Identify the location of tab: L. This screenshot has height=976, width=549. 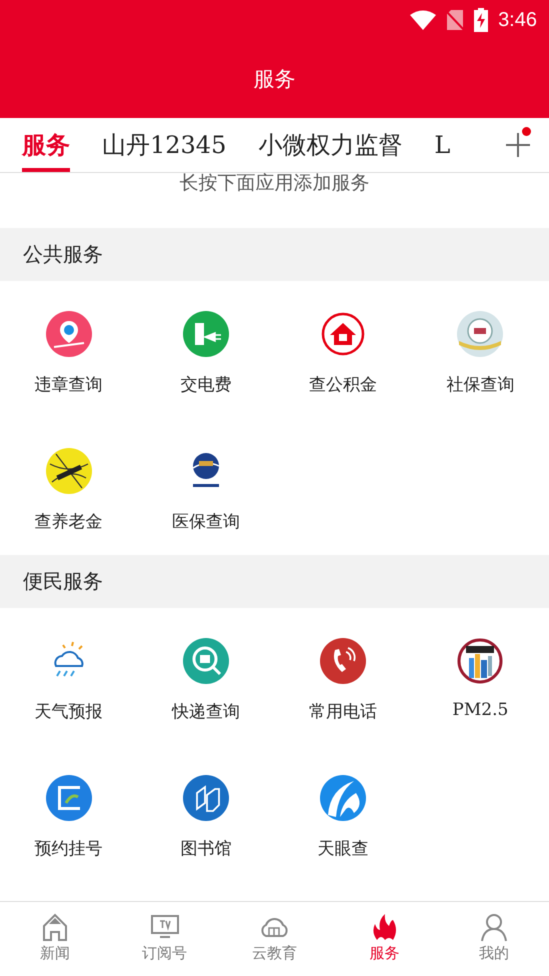
(442, 145).